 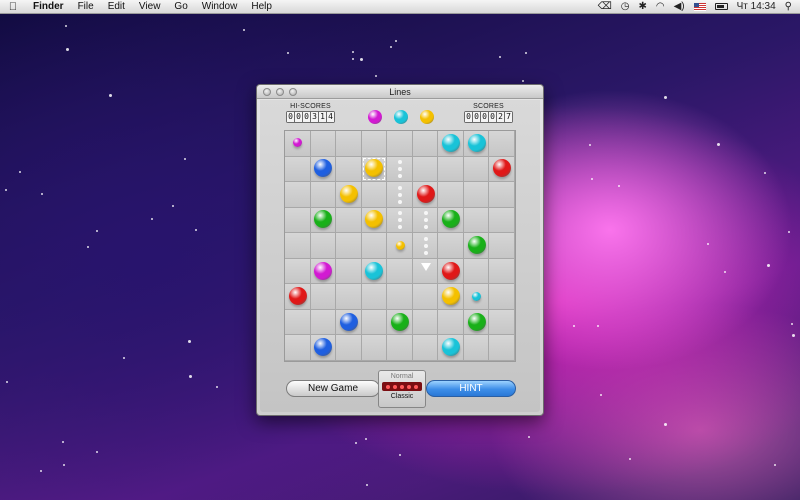 I want to click on menu-window: Window, so click(x=220, y=7).